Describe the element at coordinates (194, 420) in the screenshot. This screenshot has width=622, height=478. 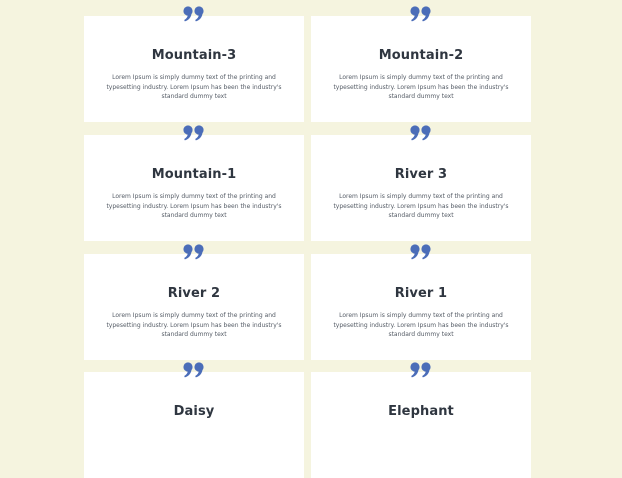
I see `card-daisy: Daisy` at that location.